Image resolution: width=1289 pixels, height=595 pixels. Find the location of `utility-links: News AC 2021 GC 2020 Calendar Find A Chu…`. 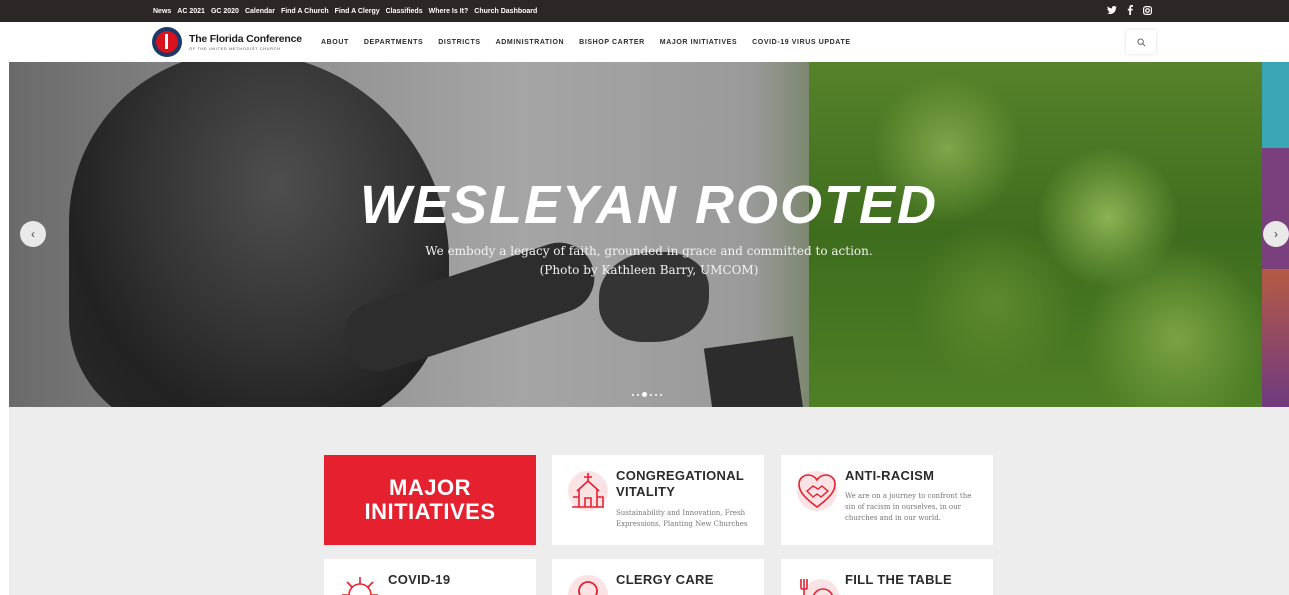

utility-links: News AC 2021 GC 2020 Calendar Find A Chu… is located at coordinates (345, 11).